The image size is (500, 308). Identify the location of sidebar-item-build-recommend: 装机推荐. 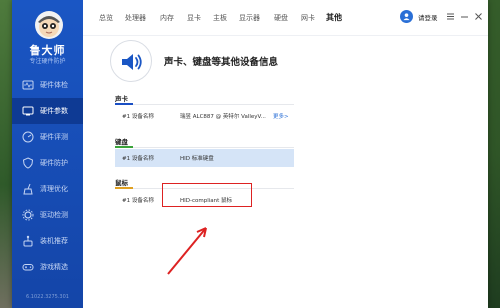
(47, 241).